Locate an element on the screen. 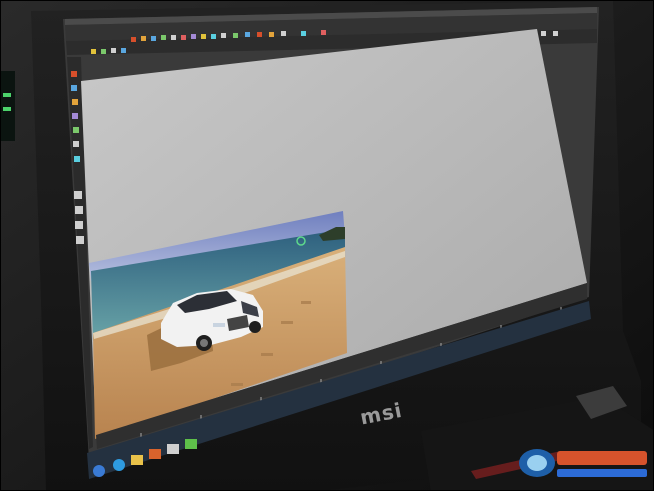 The width and height of the screenshot is (654, 491). windows-start-icon is located at coordinates (99, 471).